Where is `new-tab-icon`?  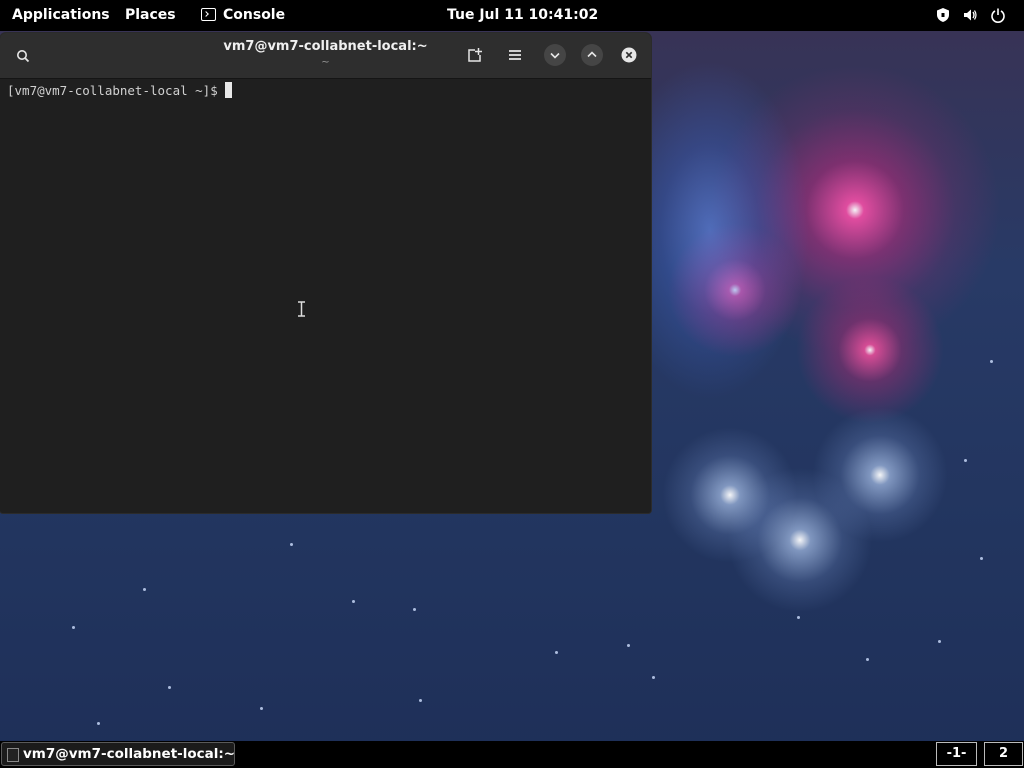 new-tab-icon is located at coordinates (475, 55).